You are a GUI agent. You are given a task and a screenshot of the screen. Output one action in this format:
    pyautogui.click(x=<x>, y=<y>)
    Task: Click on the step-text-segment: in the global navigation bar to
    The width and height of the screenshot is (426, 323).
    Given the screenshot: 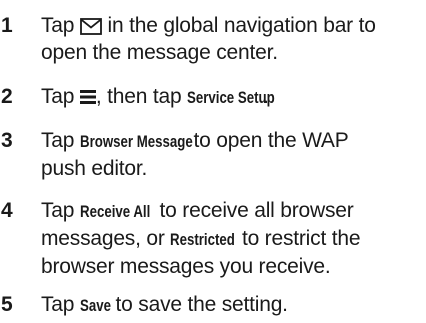 What is the action you would take?
    pyautogui.click(x=241, y=25)
    